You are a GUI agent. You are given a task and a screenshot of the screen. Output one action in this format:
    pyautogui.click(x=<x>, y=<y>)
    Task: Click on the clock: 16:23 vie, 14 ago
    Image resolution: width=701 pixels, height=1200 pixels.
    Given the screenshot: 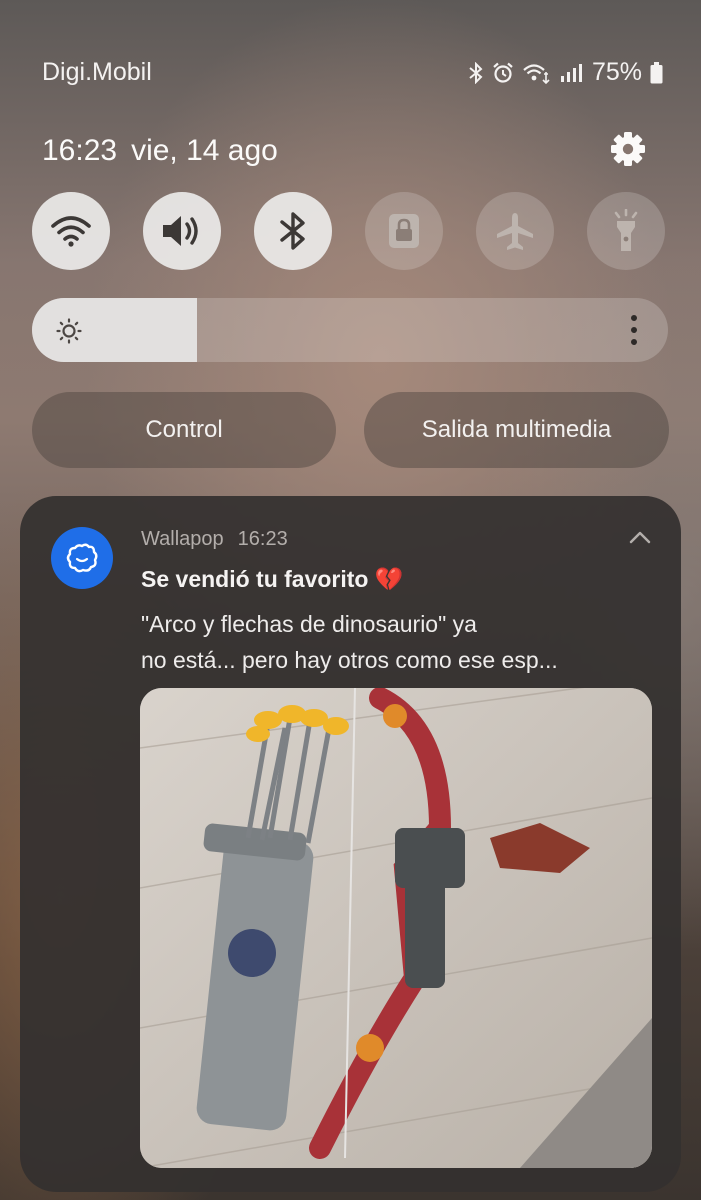 What is the action you would take?
    pyautogui.click(x=160, y=151)
    